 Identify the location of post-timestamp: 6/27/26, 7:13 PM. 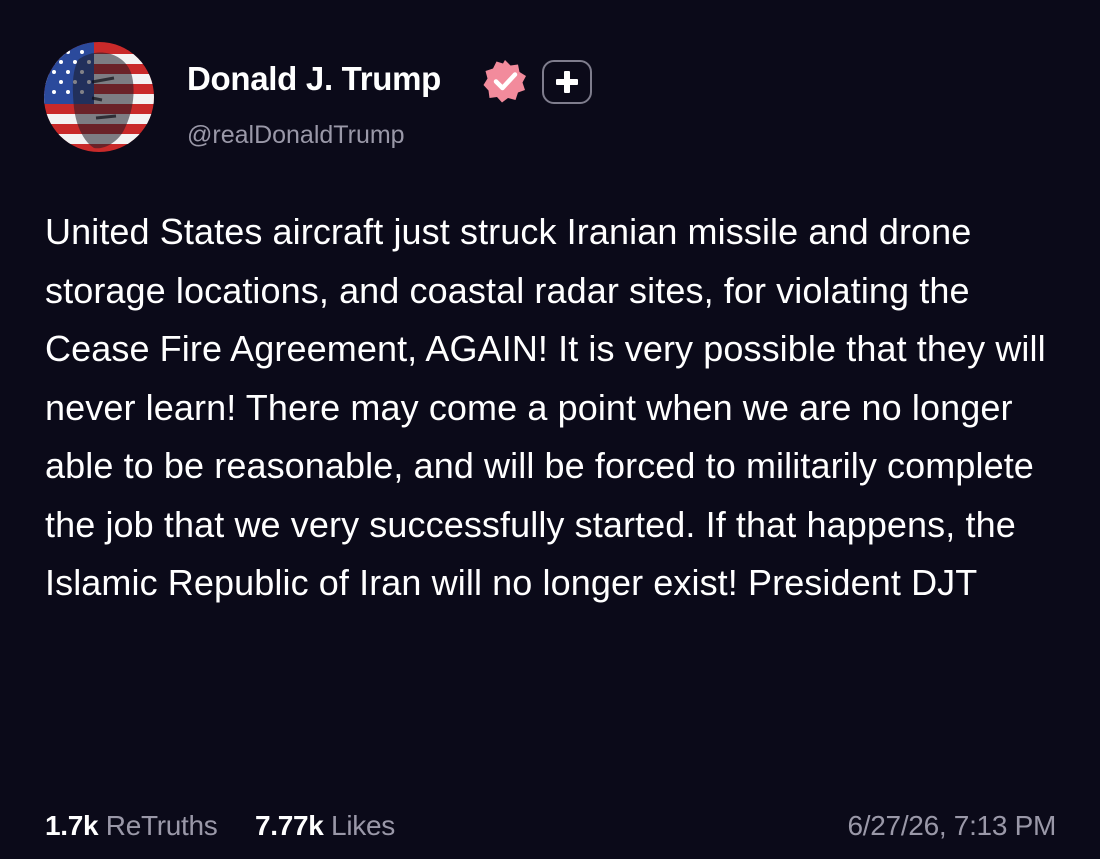
(952, 826).